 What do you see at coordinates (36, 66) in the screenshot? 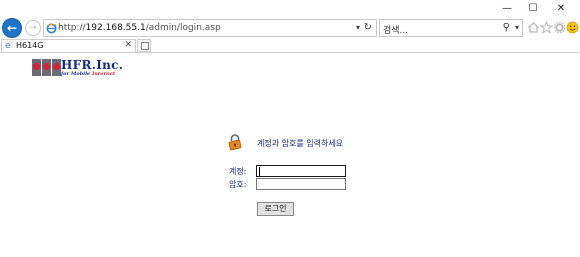
I see `logo-dot-left` at bounding box center [36, 66].